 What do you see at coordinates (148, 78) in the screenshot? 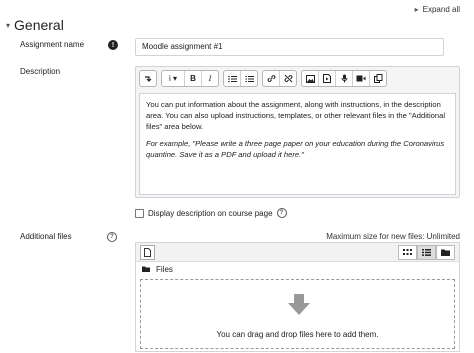
I see `show-more-icon` at bounding box center [148, 78].